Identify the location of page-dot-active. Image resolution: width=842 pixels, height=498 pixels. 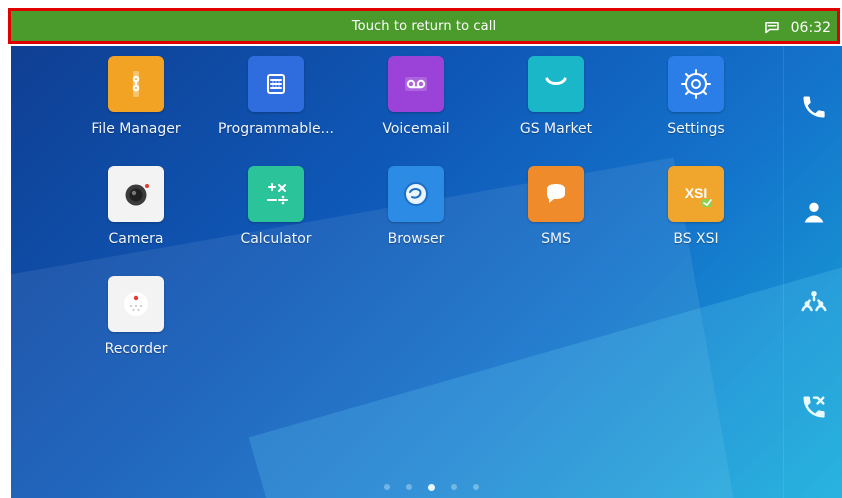
(431, 487).